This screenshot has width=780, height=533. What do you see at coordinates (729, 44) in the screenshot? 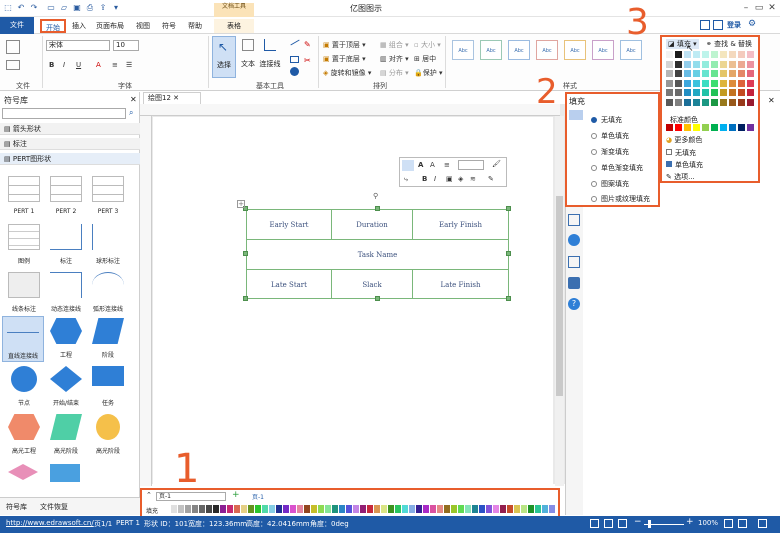
I see `find-replace-button: ⚭ 查找 & 替换` at bounding box center [729, 44].